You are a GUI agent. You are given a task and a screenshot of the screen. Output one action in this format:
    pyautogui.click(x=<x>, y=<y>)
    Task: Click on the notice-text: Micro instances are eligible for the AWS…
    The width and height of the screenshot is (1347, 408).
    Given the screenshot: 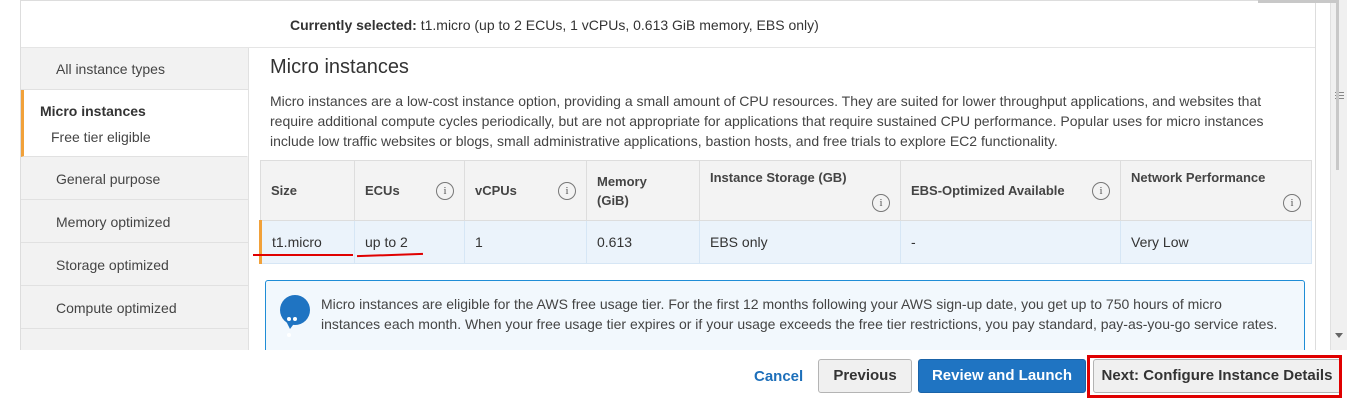 What is the action you would take?
    pyautogui.click(x=799, y=314)
    